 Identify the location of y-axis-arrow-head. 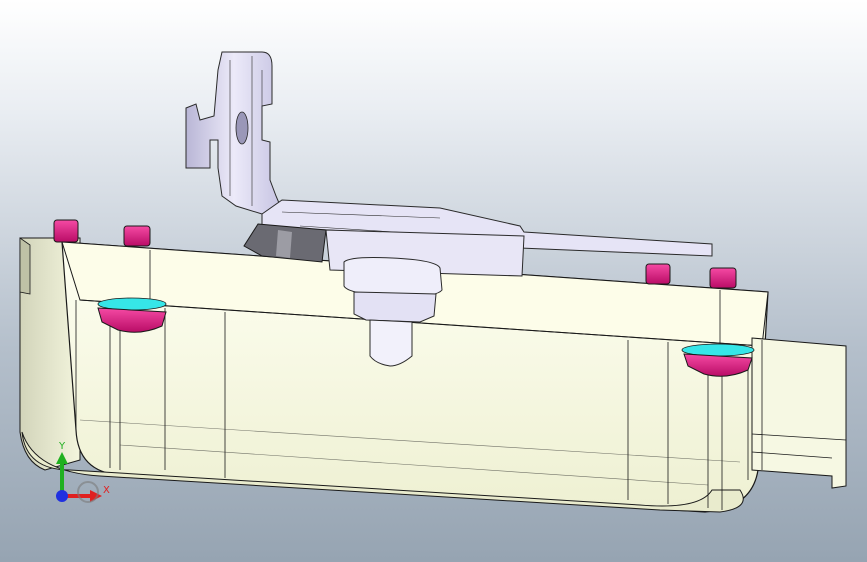
(62, 458).